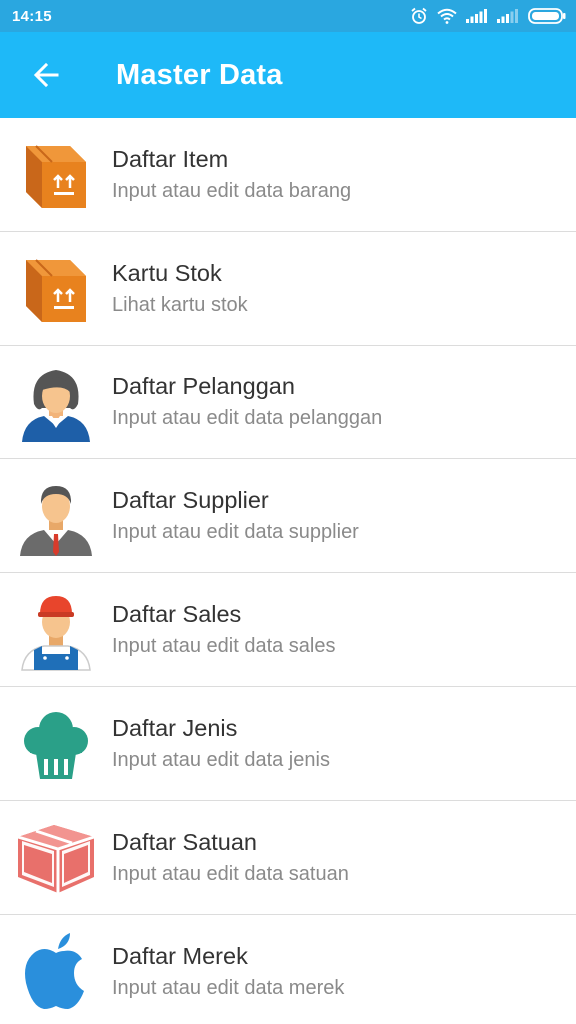 This screenshot has height=1024, width=576. What do you see at coordinates (56, 516) in the screenshot?
I see `supplier-avatar-icon` at bounding box center [56, 516].